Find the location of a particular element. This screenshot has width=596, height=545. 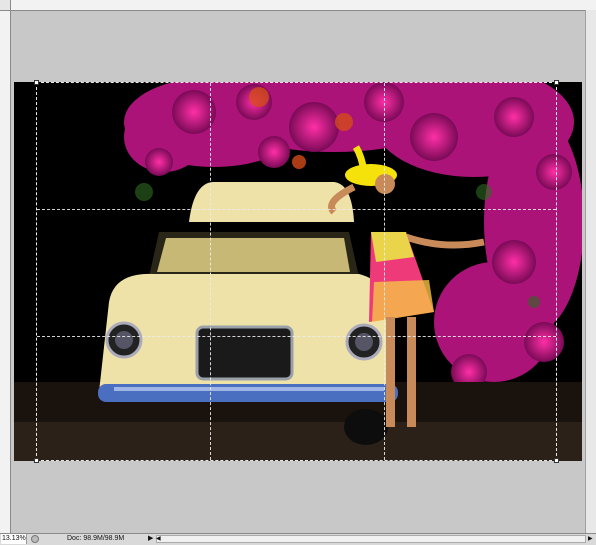

status-bar: 13.13% Doc: 98.9M/98.9M ▶ ◀ ▶ is located at coordinates (298, 539).